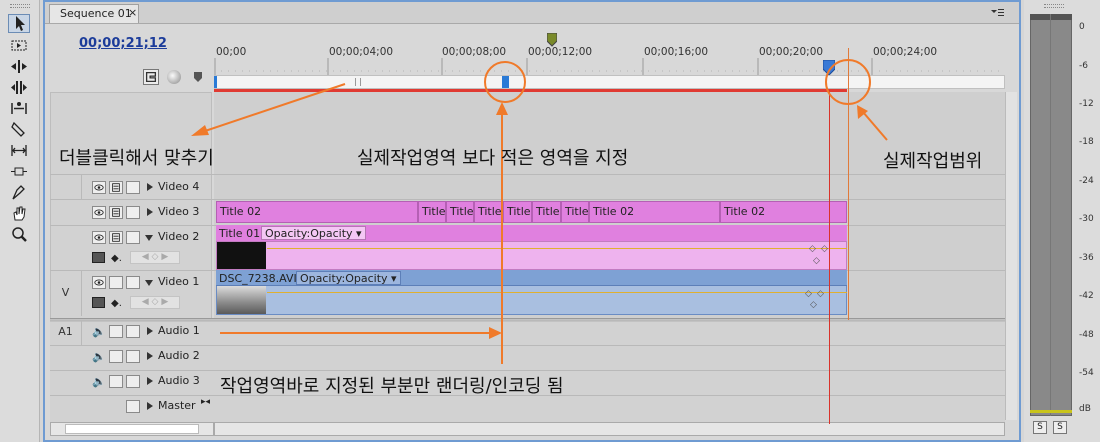 The image size is (1100, 442). Describe the element at coordinates (19, 45) in the screenshot. I see `track-select-tool-icon` at that location.